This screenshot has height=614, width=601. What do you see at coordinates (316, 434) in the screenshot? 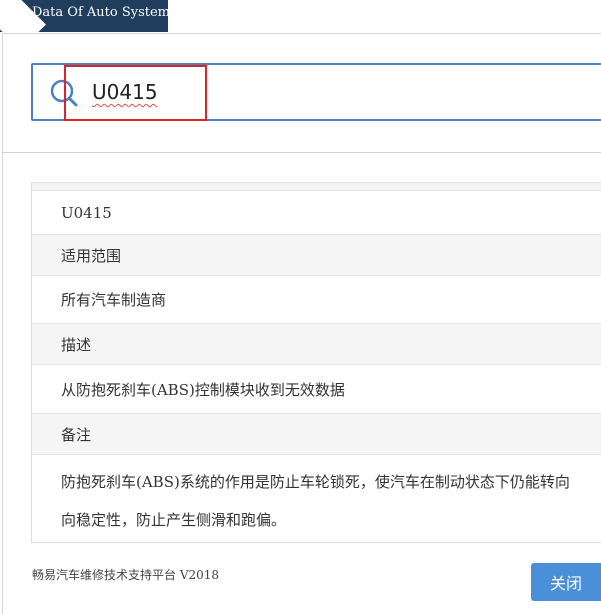
I see `notes-label-row: 备注` at bounding box center [316, 434].